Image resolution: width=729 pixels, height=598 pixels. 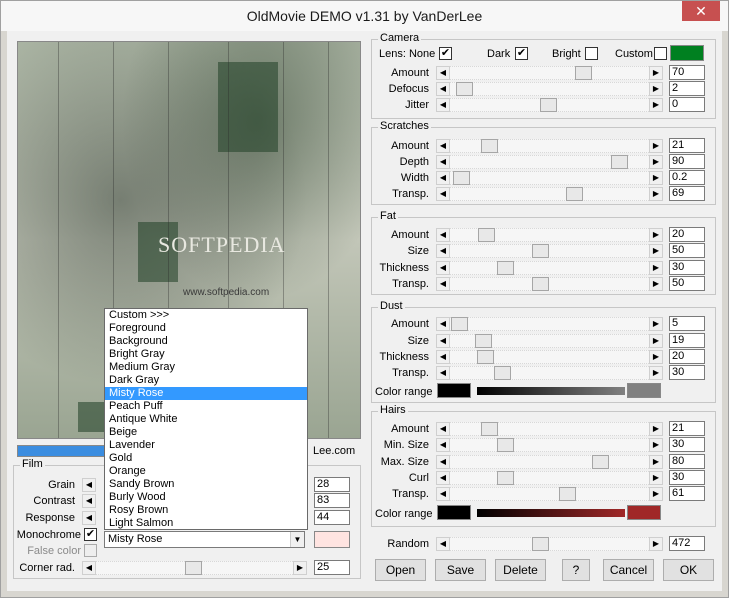 I want to click on dust-amount-slider: ◀ ▶, so click(x=549, y=324).